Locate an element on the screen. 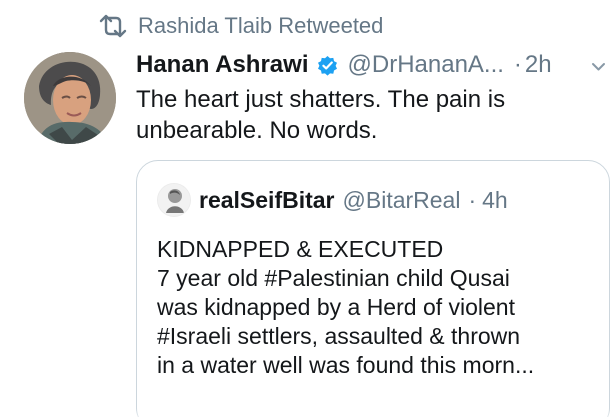 The image size is (610, 417). tweet-header: Hanan Ashrawi @DrHananA... · 2h is located at coordinates (370, 65).